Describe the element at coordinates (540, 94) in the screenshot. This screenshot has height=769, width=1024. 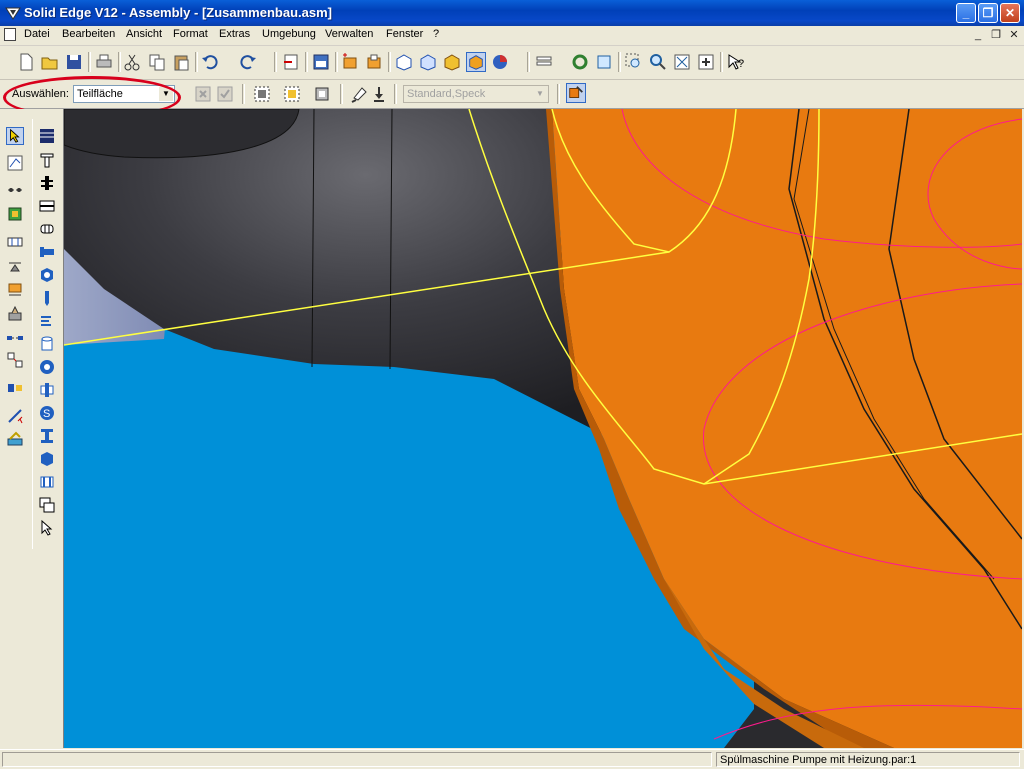
I see `chevron-down-icon: ▼` at that location.